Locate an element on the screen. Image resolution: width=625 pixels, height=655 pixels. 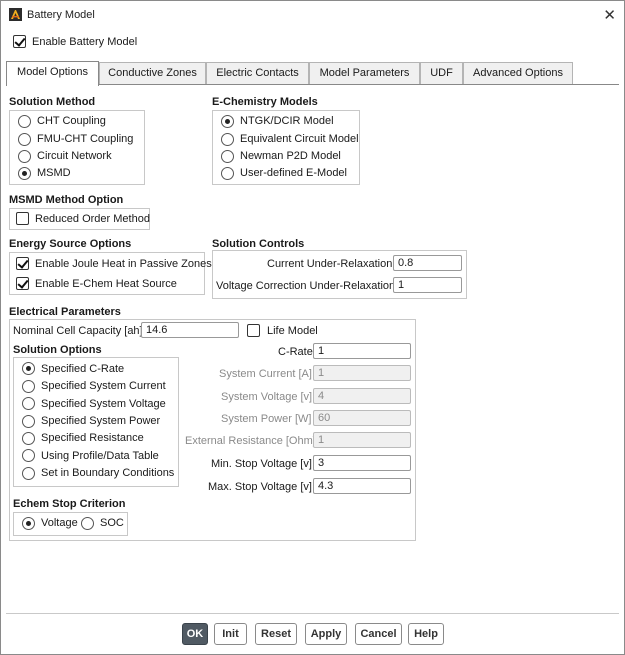
radio-label: Specified System Voltage is located at coordinates (103, 404).